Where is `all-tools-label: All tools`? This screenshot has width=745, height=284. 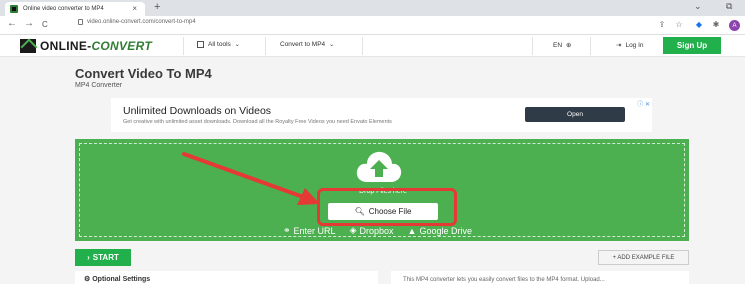 all-tools-label: All tools is located at coordinates (219, 44).